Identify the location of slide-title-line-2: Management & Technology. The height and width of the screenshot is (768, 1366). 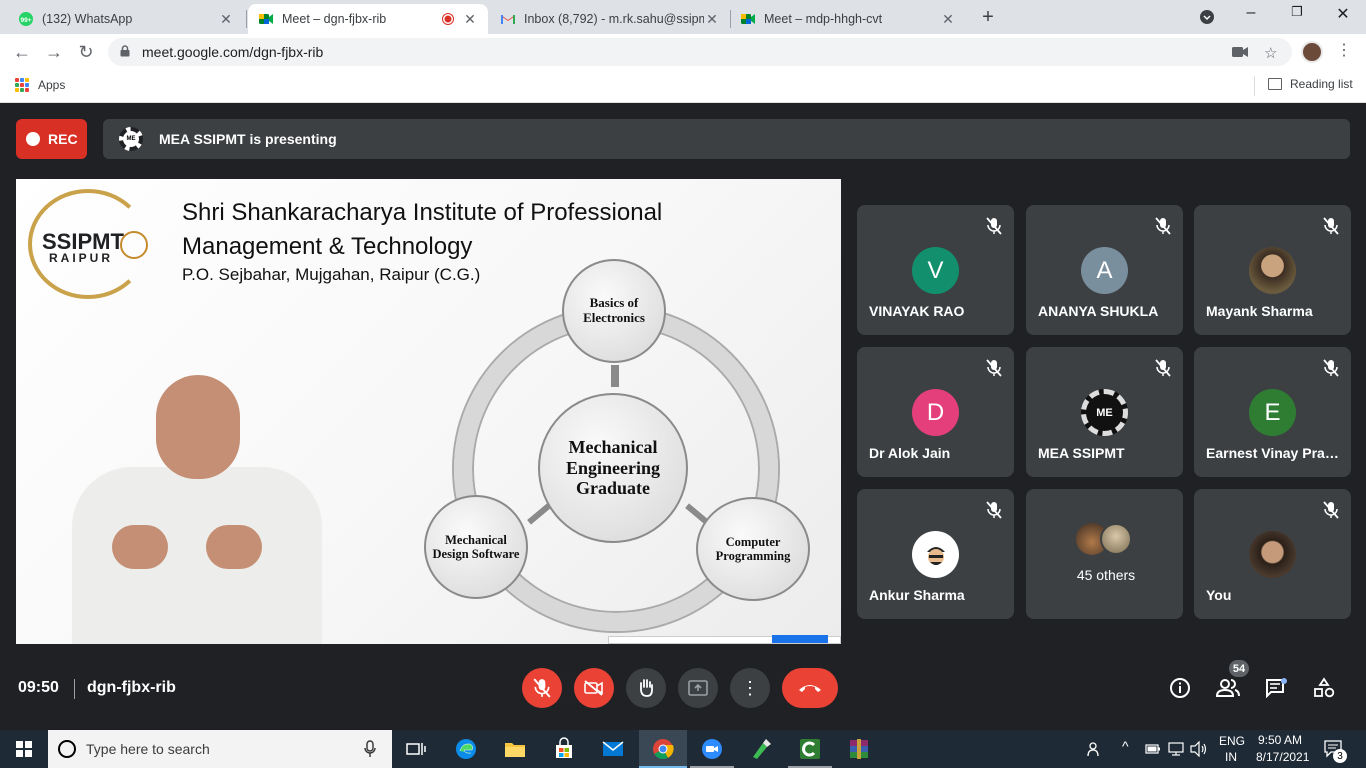
(327, 246).